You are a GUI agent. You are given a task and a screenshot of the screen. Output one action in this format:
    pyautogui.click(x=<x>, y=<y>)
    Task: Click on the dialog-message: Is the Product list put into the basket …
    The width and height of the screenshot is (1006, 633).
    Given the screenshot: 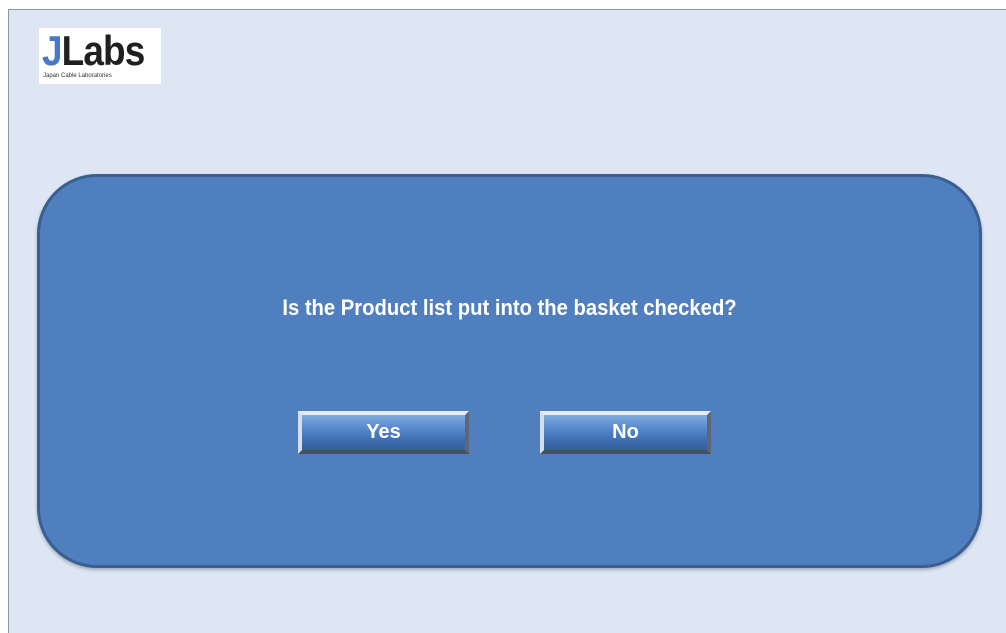 What is the action you would take?
    pyautogui.click(x=509, y=307)
    